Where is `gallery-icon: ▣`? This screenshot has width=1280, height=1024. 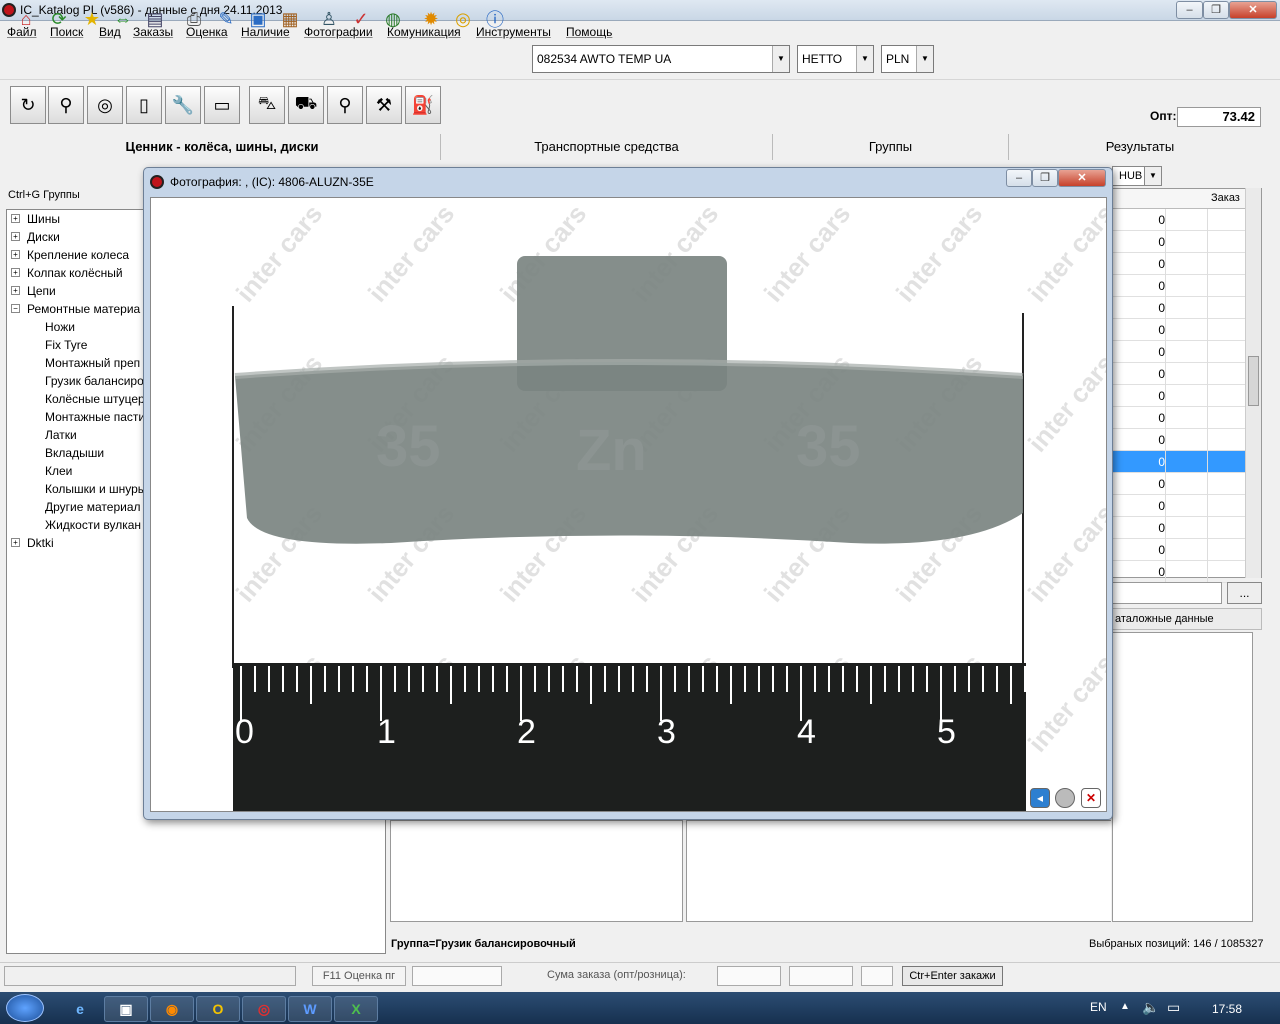
gallery-icon: ▣ is located at coordinates (258, 19).